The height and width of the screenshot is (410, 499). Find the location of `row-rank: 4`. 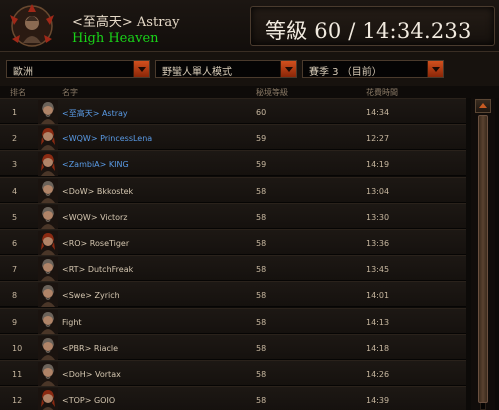

row-rank: 4 is located at coordinates (15, 191).